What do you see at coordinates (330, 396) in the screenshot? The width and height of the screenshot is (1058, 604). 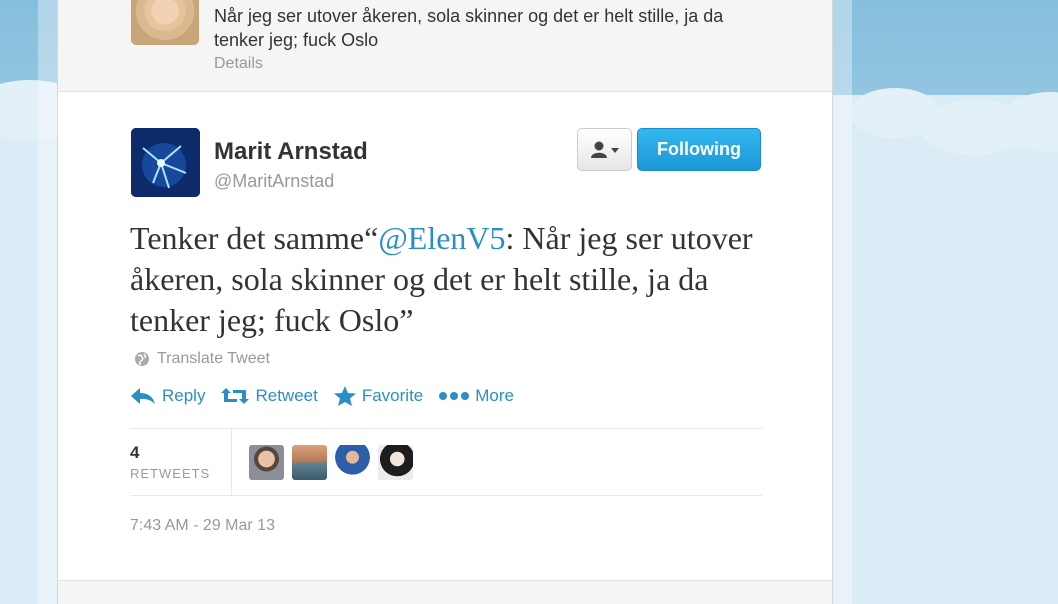 I see `tweet-actions: Reply Retweet Favorite More` at bounding box center [330, 396].